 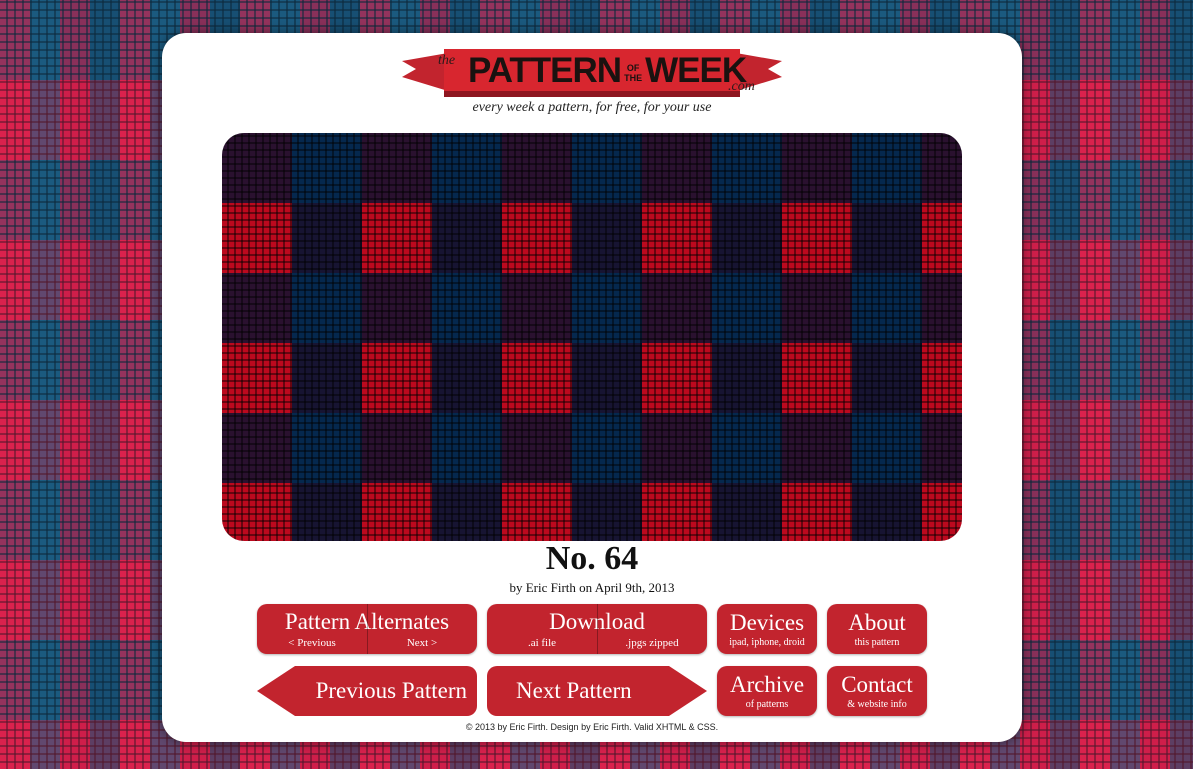 What do you see at coordinates (592, 558) in the screenshot?
I see `pattern-number: No. 64` at bounding box center [592, 558].